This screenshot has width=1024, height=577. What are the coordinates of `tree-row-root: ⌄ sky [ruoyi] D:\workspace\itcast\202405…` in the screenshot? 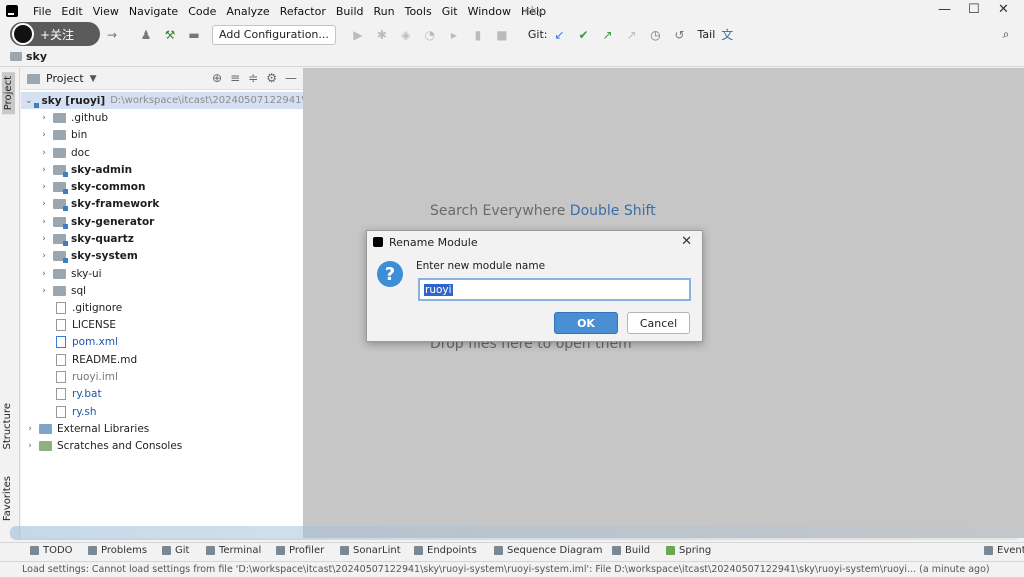 It's located at (171, 100).